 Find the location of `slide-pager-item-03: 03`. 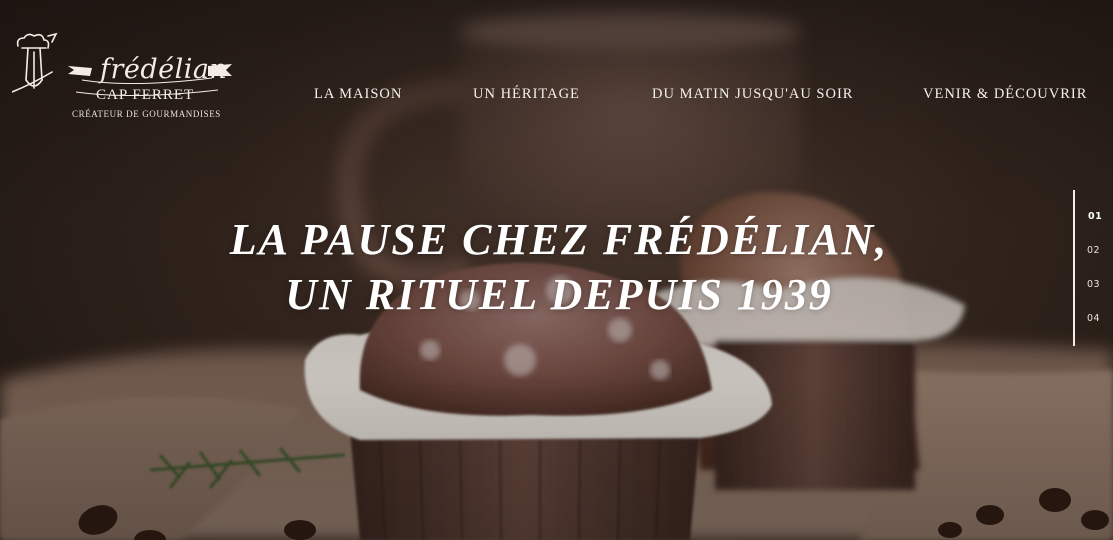

slide-pager-item-03: 03 is located at coordinates (1093, 285).